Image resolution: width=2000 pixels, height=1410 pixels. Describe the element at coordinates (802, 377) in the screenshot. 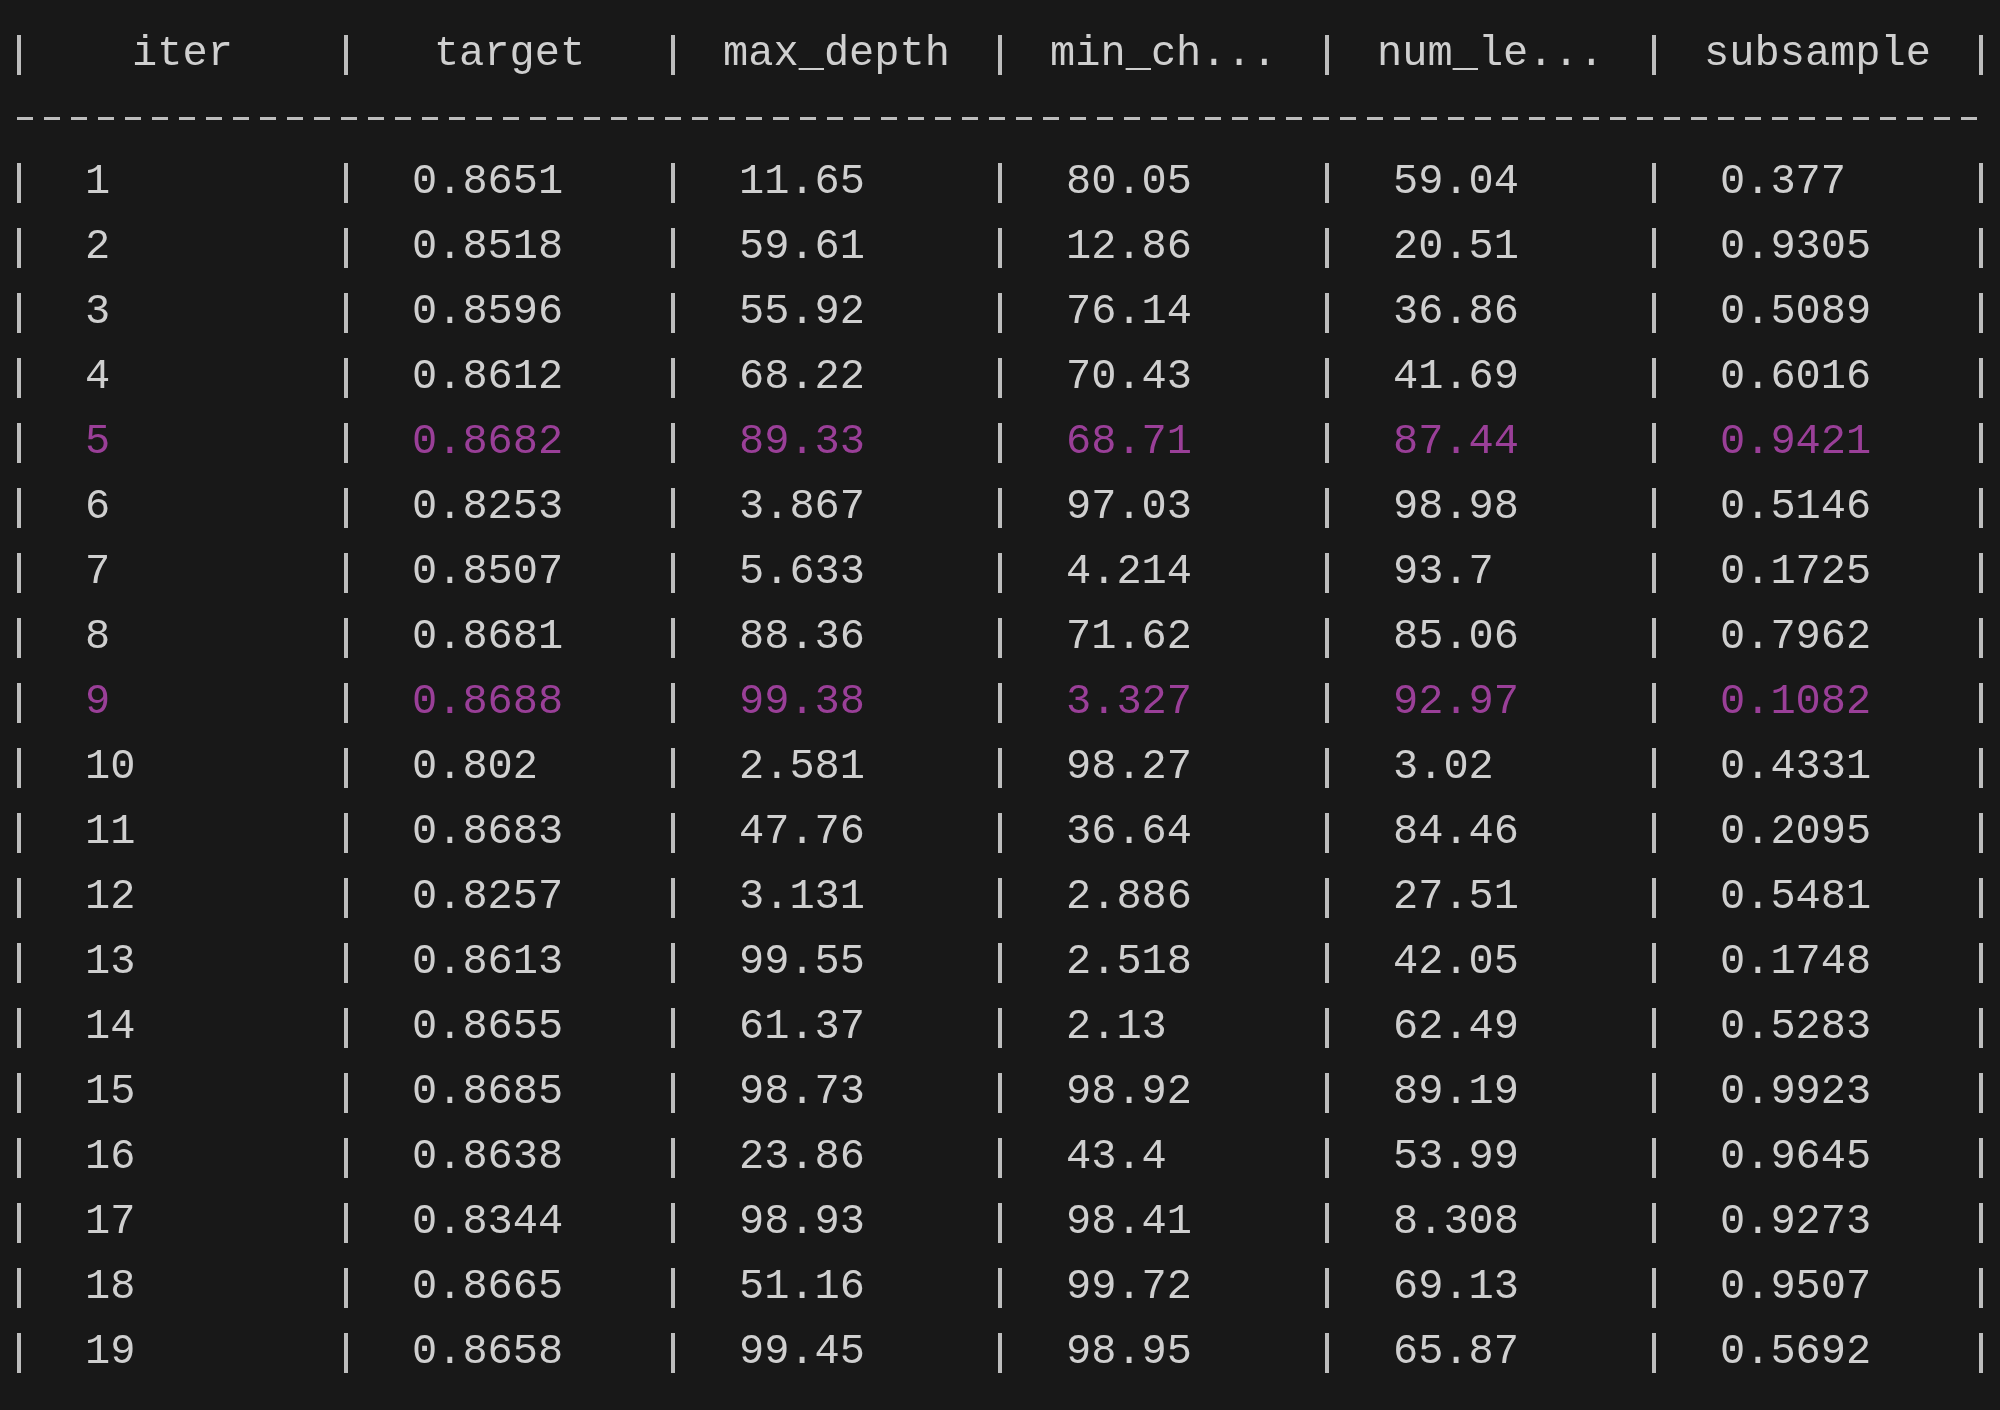

I see `table-cell-text: 68.22` at that location.